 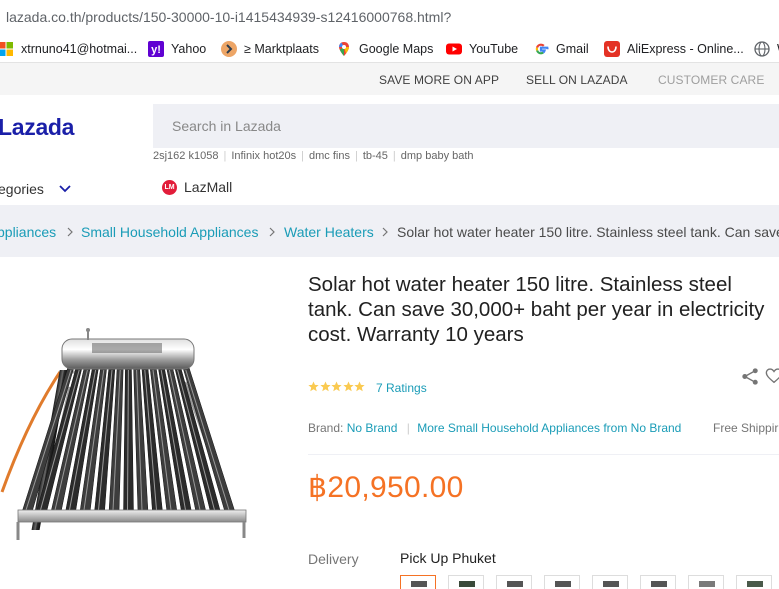 What do you see at coordinates (577, 80) in the screenshot?
I see `sell-on-lazada-link: SELL ON LAZADA` at bounding box center [577, 80].